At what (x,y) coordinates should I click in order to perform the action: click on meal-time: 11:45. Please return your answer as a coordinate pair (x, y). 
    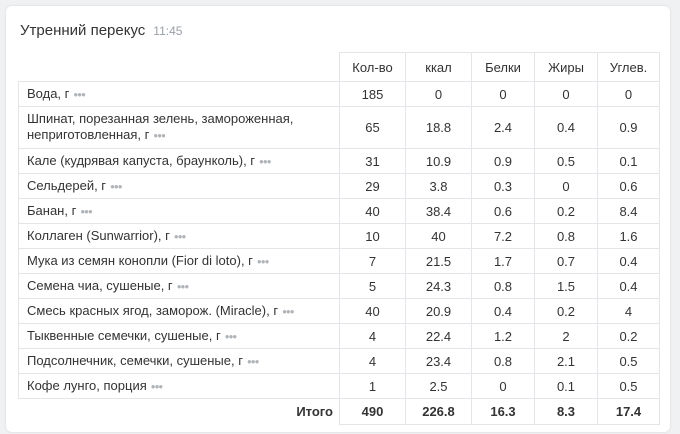
    Looking at the image, I should click on (168, 31).